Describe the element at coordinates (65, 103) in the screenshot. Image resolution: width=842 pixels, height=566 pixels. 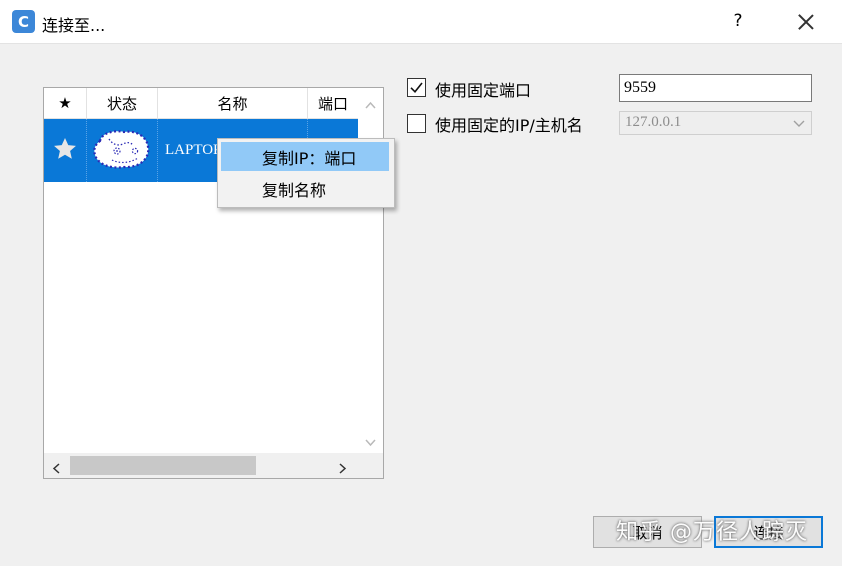
I see `column-header-favorite: ★` at that location.